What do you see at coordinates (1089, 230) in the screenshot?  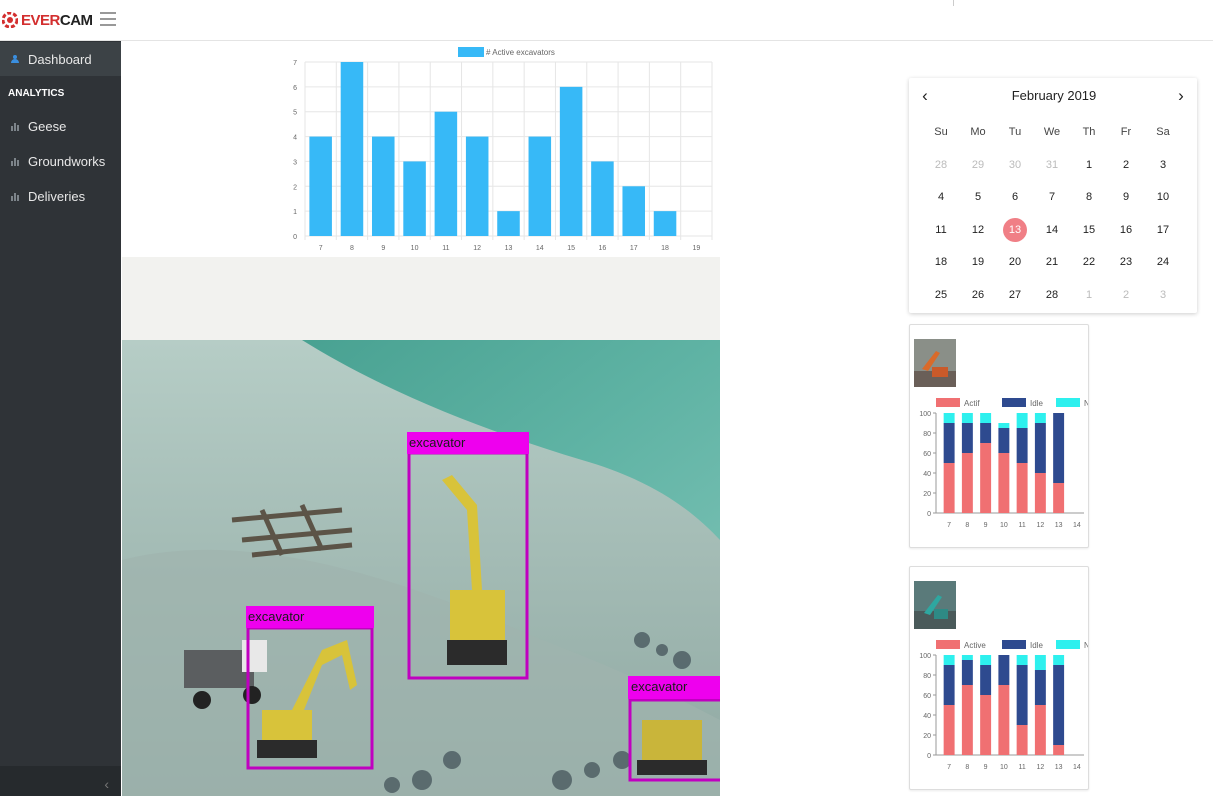 I see `calendar-day: 15` at bounding box center [1089, 230].